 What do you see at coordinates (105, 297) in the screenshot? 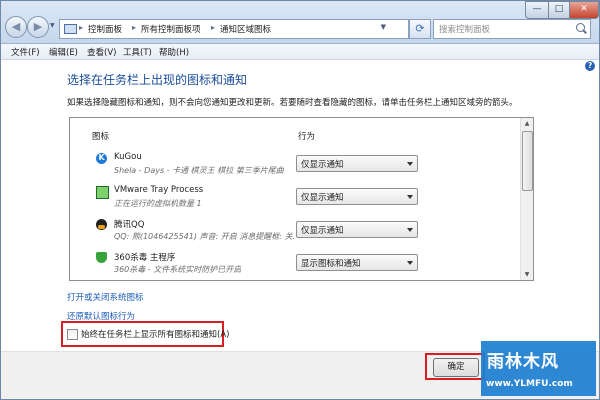
I see `system-icons-link: 打开或关闭系统图标` at bounding box center [105, 297].